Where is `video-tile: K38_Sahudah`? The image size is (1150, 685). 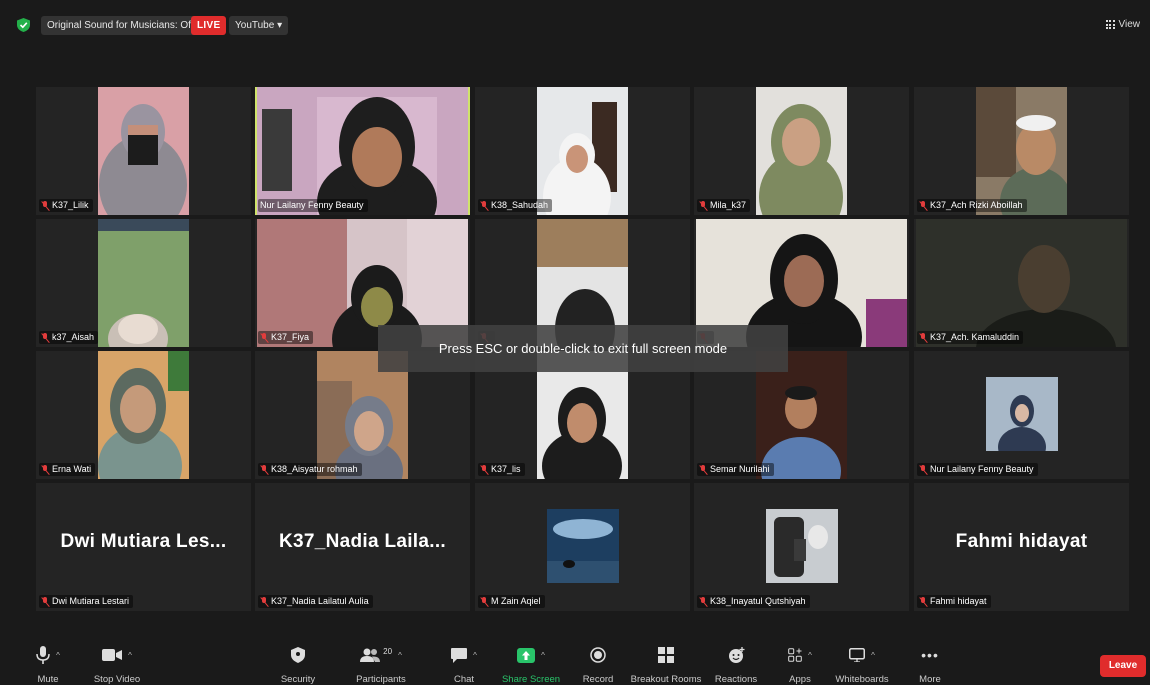 video-tile: K38_Sahudah is located at coordinates (582, 151).